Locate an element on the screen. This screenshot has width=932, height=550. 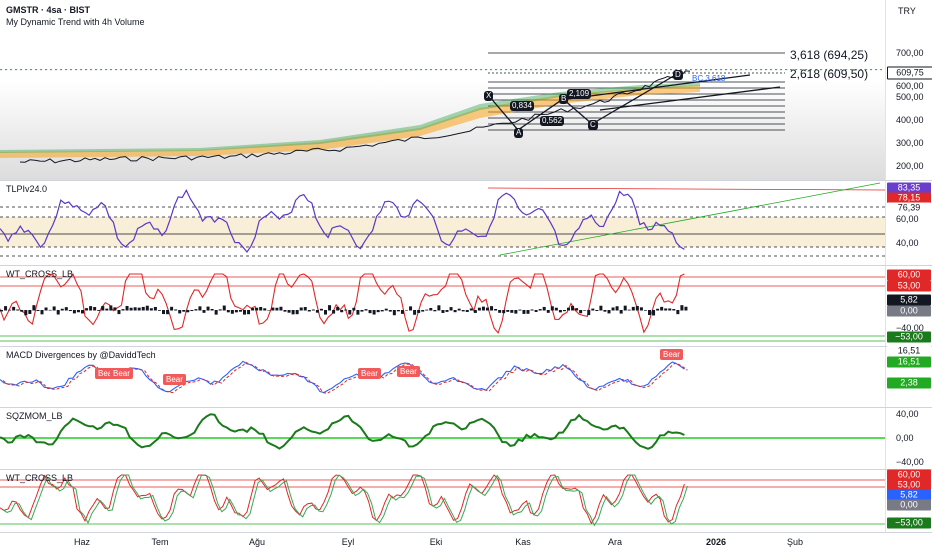
sqzmom-plot: SQZMOM_LB is located at coordinates (442, 438).